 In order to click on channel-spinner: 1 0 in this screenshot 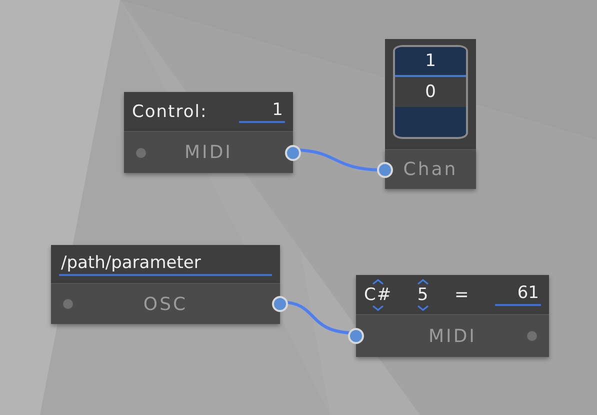, I will do `click(430, 92)`.